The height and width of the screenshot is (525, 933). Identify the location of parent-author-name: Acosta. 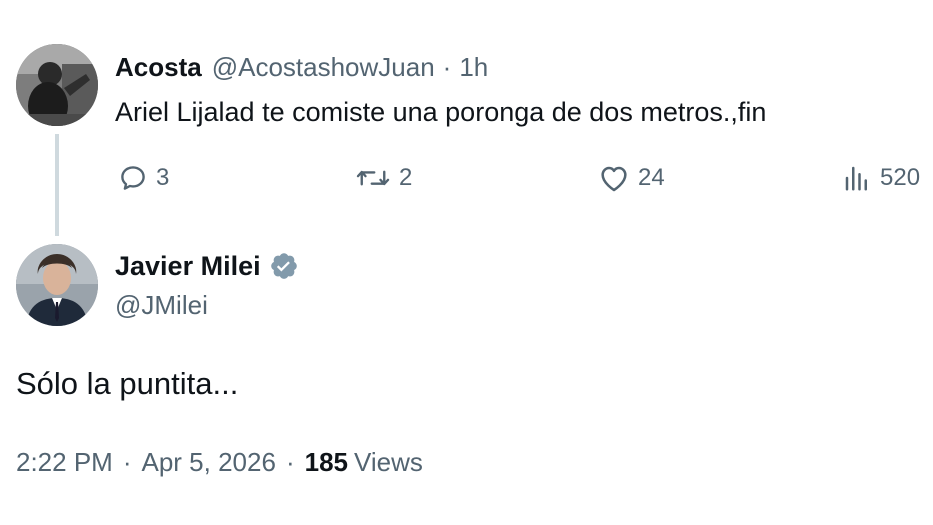
(158, 67).